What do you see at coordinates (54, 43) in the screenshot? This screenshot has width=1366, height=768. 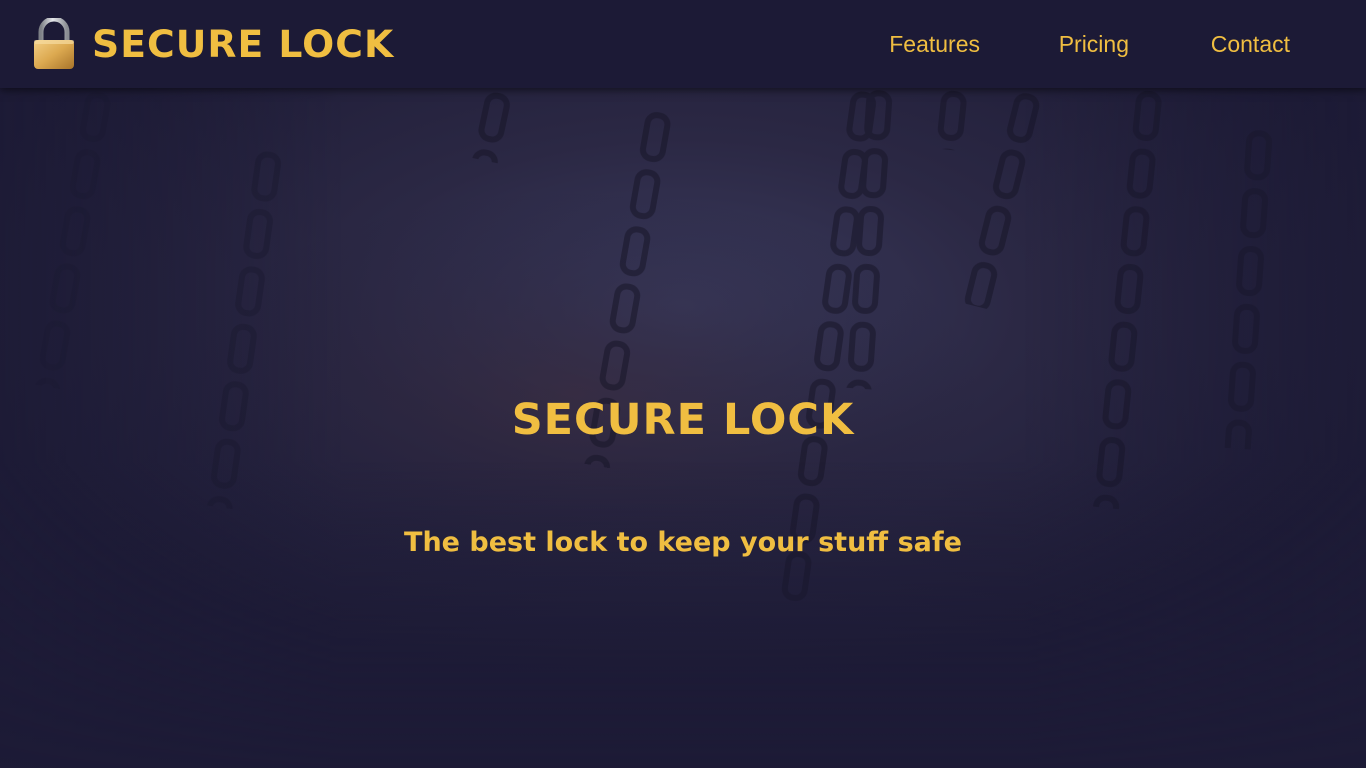 I see `padlock-icon` at bounding box center [54, 43].